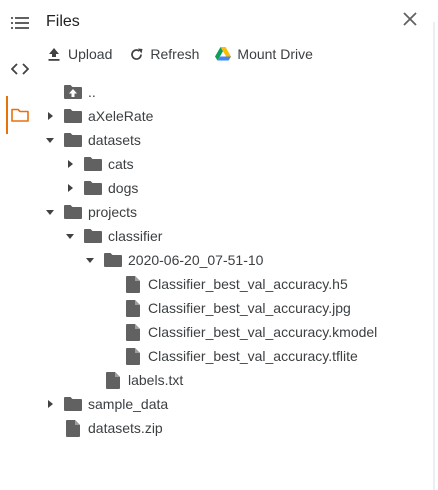 This screenshot has width=438, height=490. What do you see at coordinates (121, 116) in the screenshot?
I see `tree-item-label: aXeleRate` at bounding box center [121, 116].